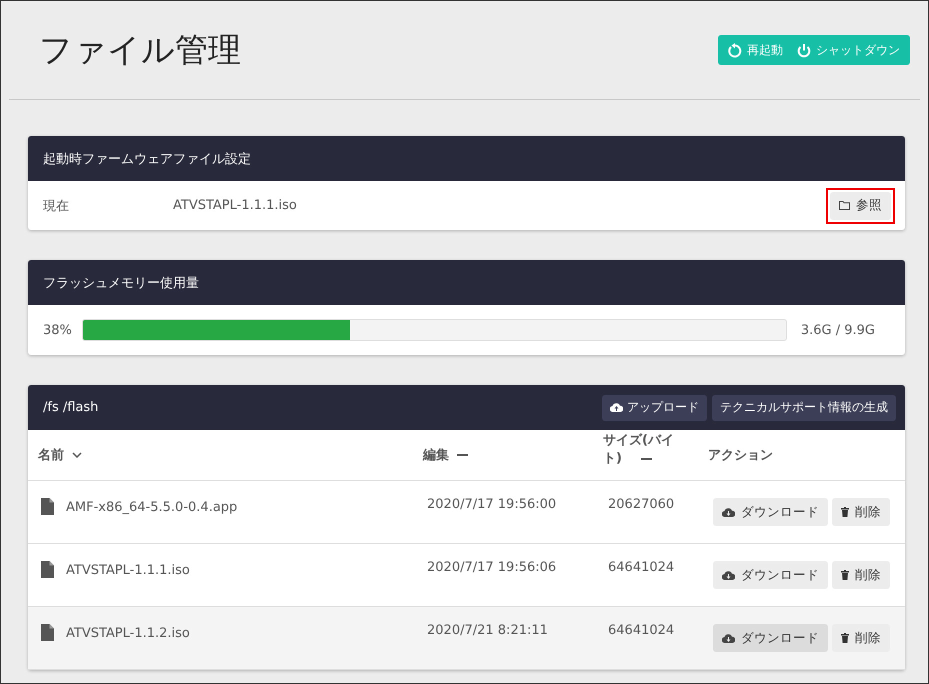  What do you see at coordinates (147, 159) in the screenshot?
I see `card-title: 起動時ファームウェアファイル設定` at bounding box center [147, 159].